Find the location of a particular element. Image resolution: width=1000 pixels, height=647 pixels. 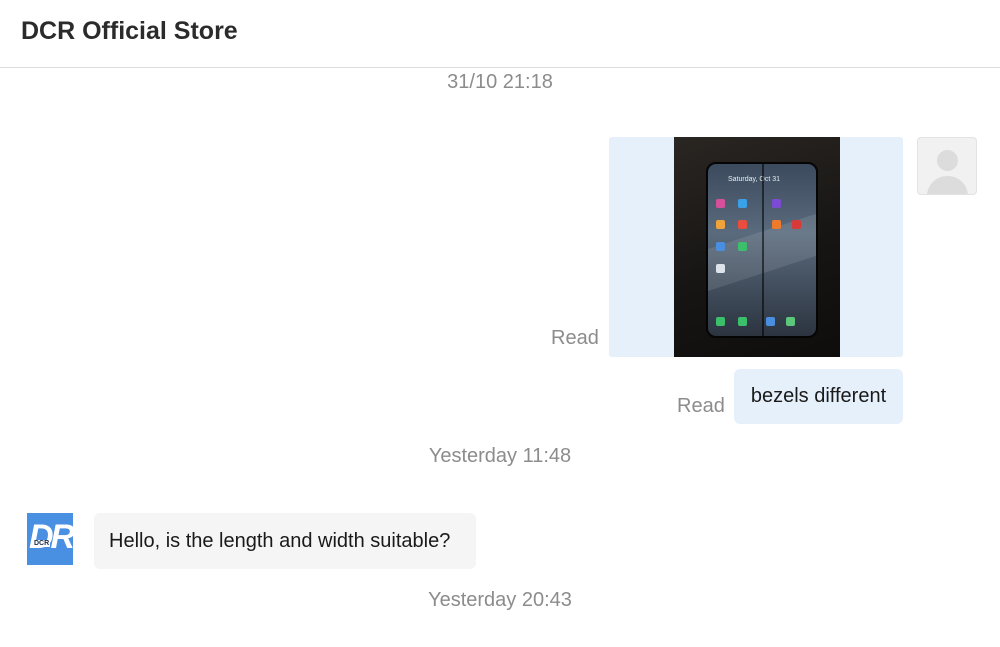

outgoing-message-bubble: bezels different is located at coordinates (818, 396).